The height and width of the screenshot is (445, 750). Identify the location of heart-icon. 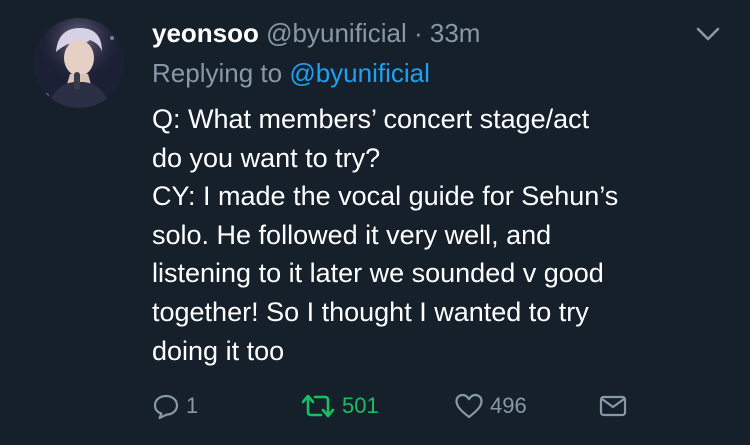
(469, 406).